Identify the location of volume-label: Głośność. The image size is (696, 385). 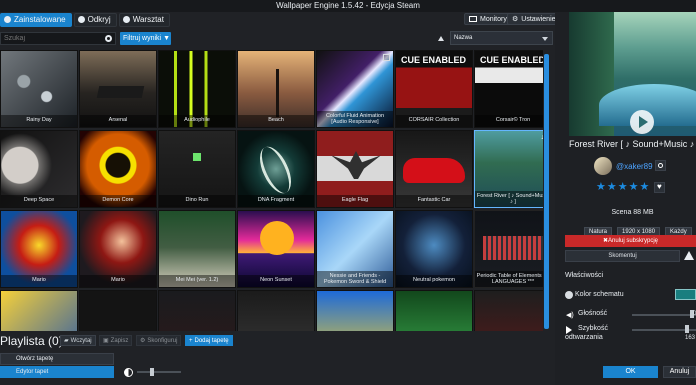
(593, 313).